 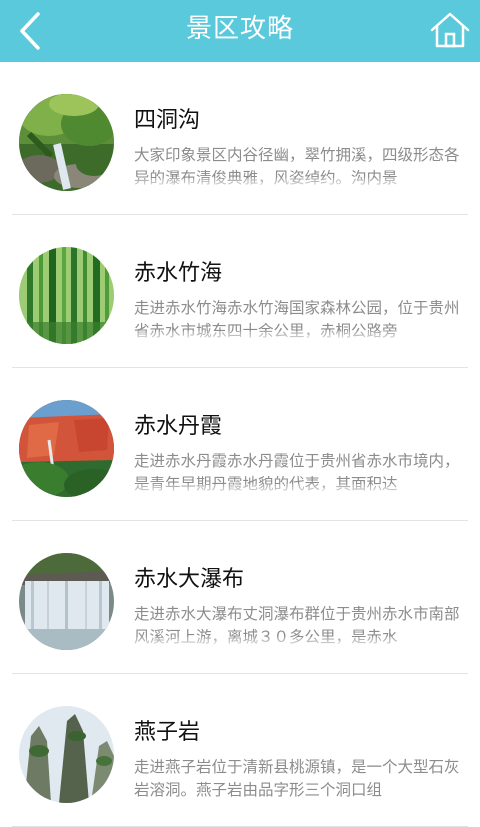 What do you see at coordinates (178, 273) in the screenshot?
I see `attraction-title: 赤水竹海` at bounding box center [178, 273].